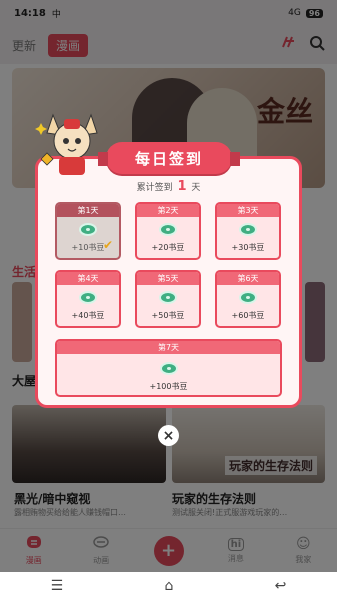  Describe the element at coordinates (182, 186) in the screenshot. I see `checkin-count: 1` at that location.